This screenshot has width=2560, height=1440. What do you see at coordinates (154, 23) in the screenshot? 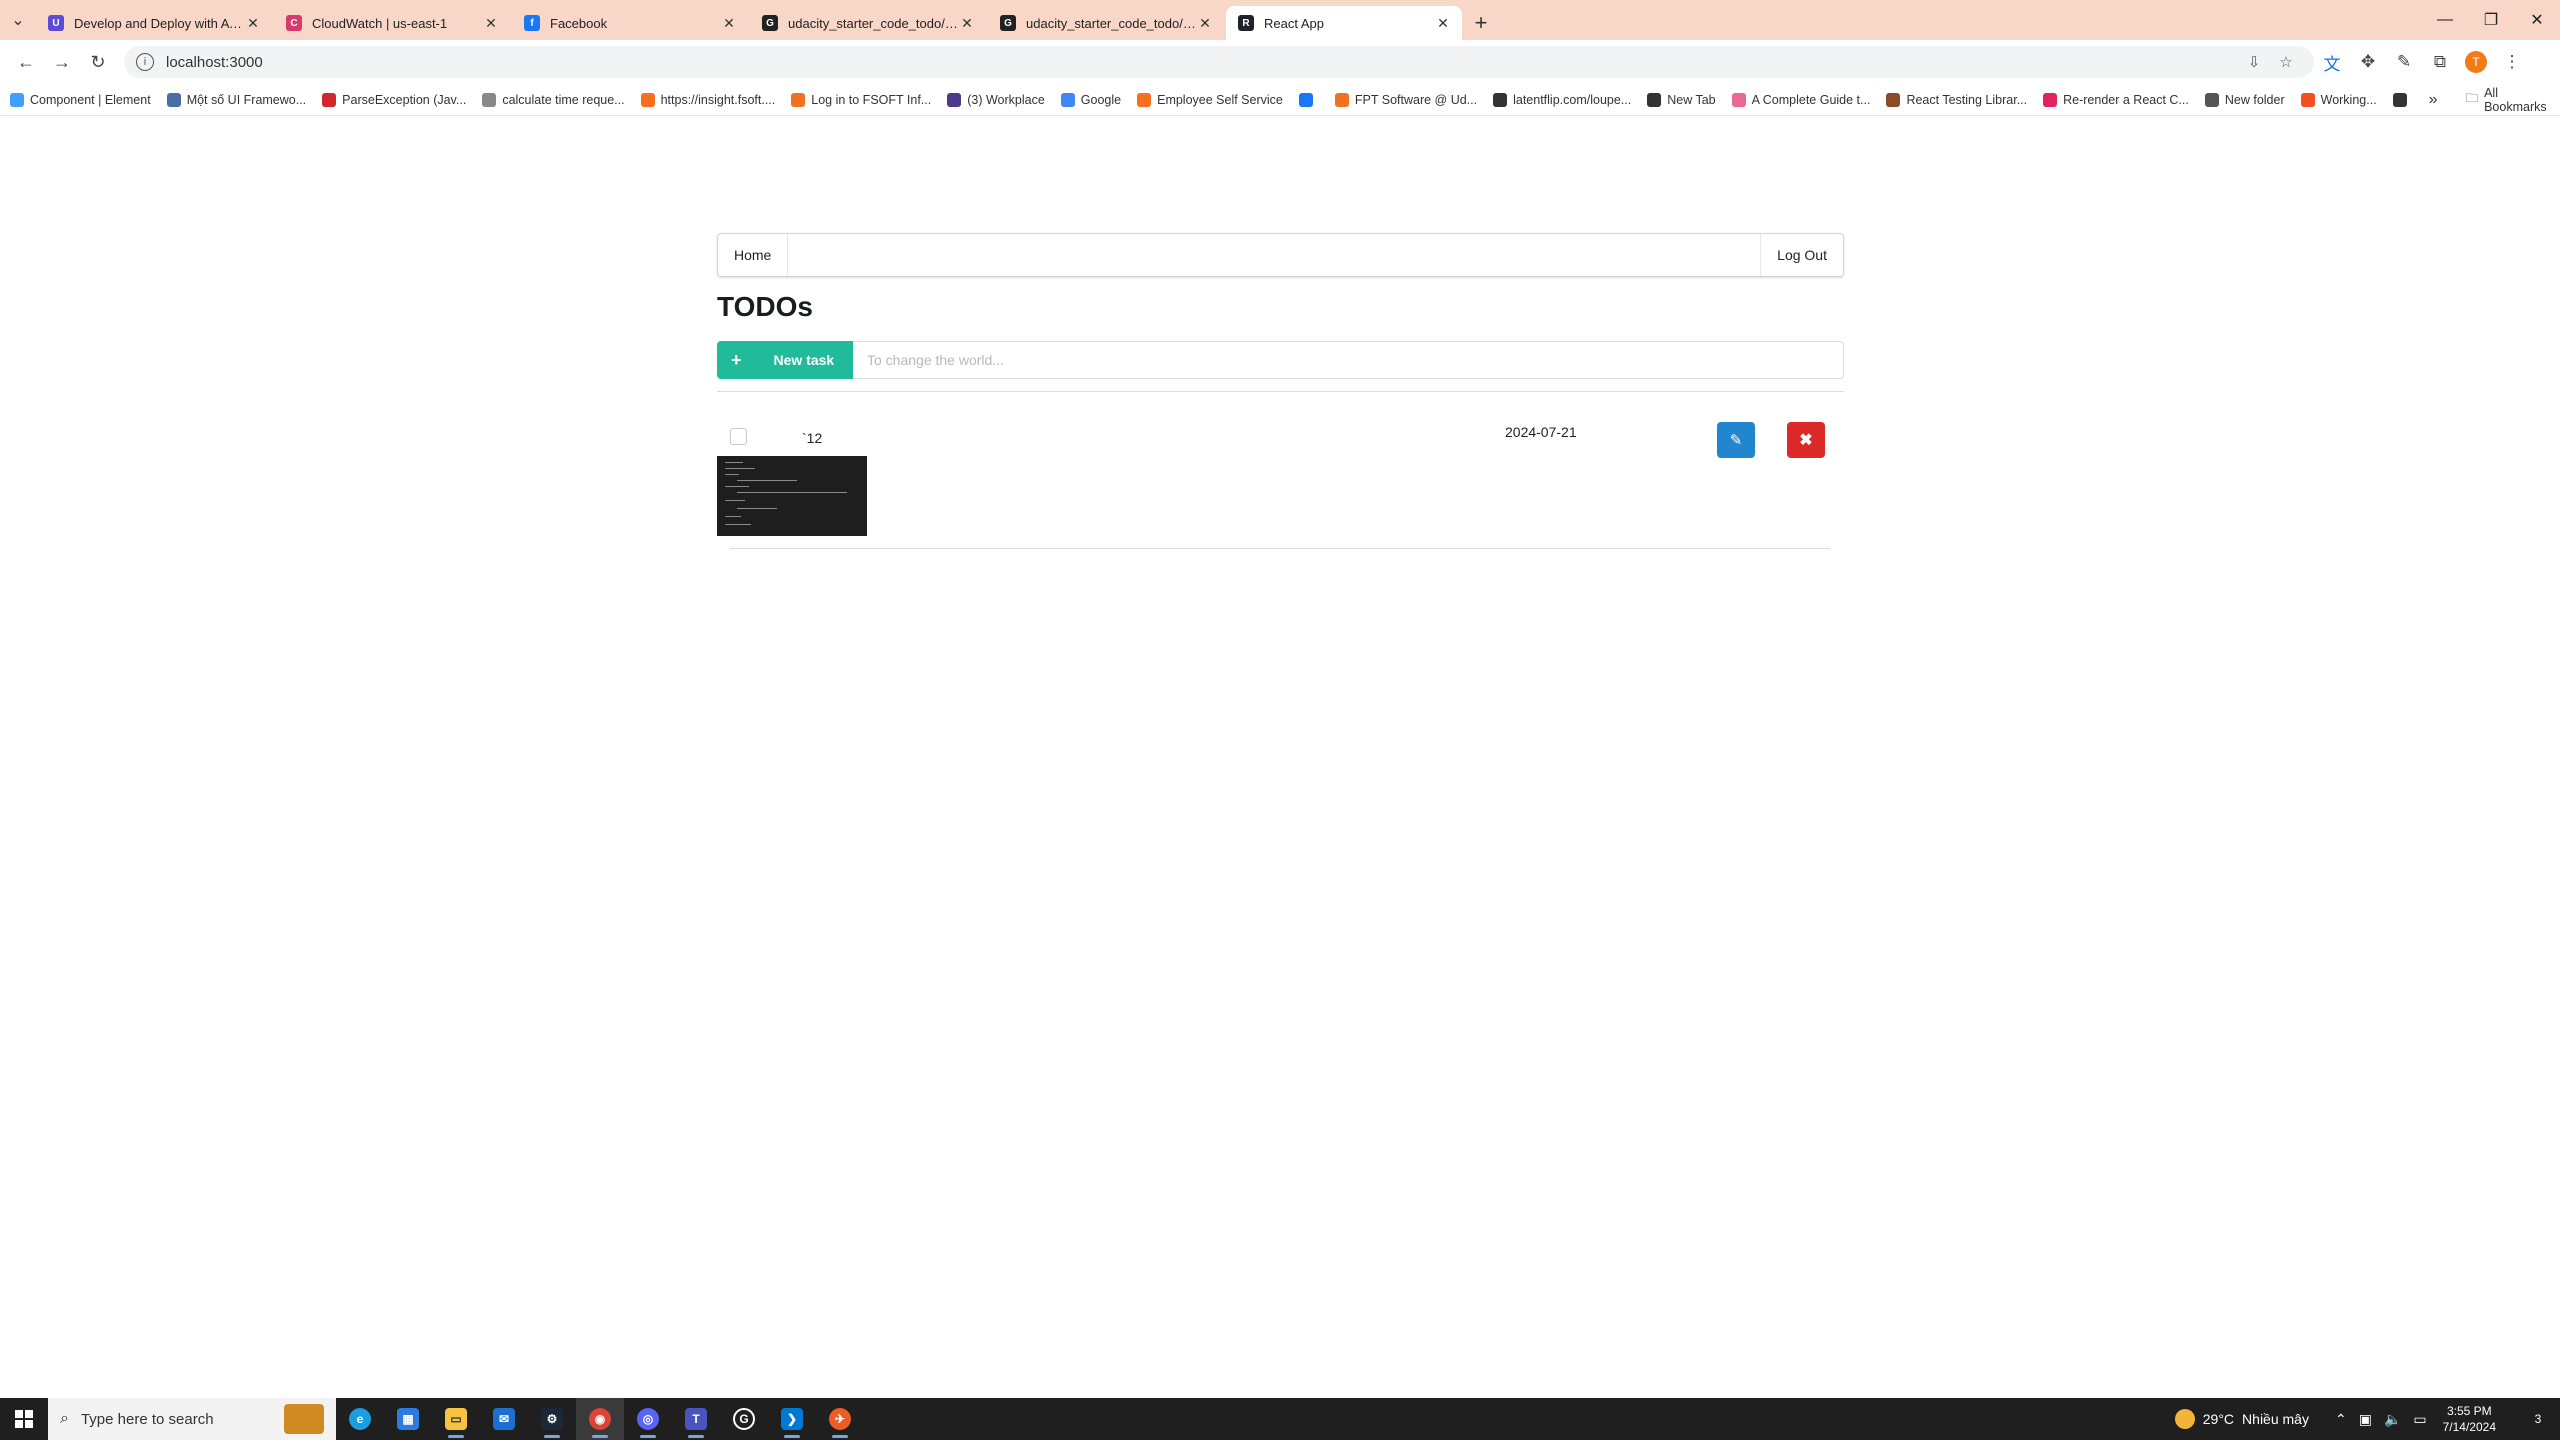
I see `browser-tab: U Develop and Deploy with AWS ✕` at bounding box center [154, 23].